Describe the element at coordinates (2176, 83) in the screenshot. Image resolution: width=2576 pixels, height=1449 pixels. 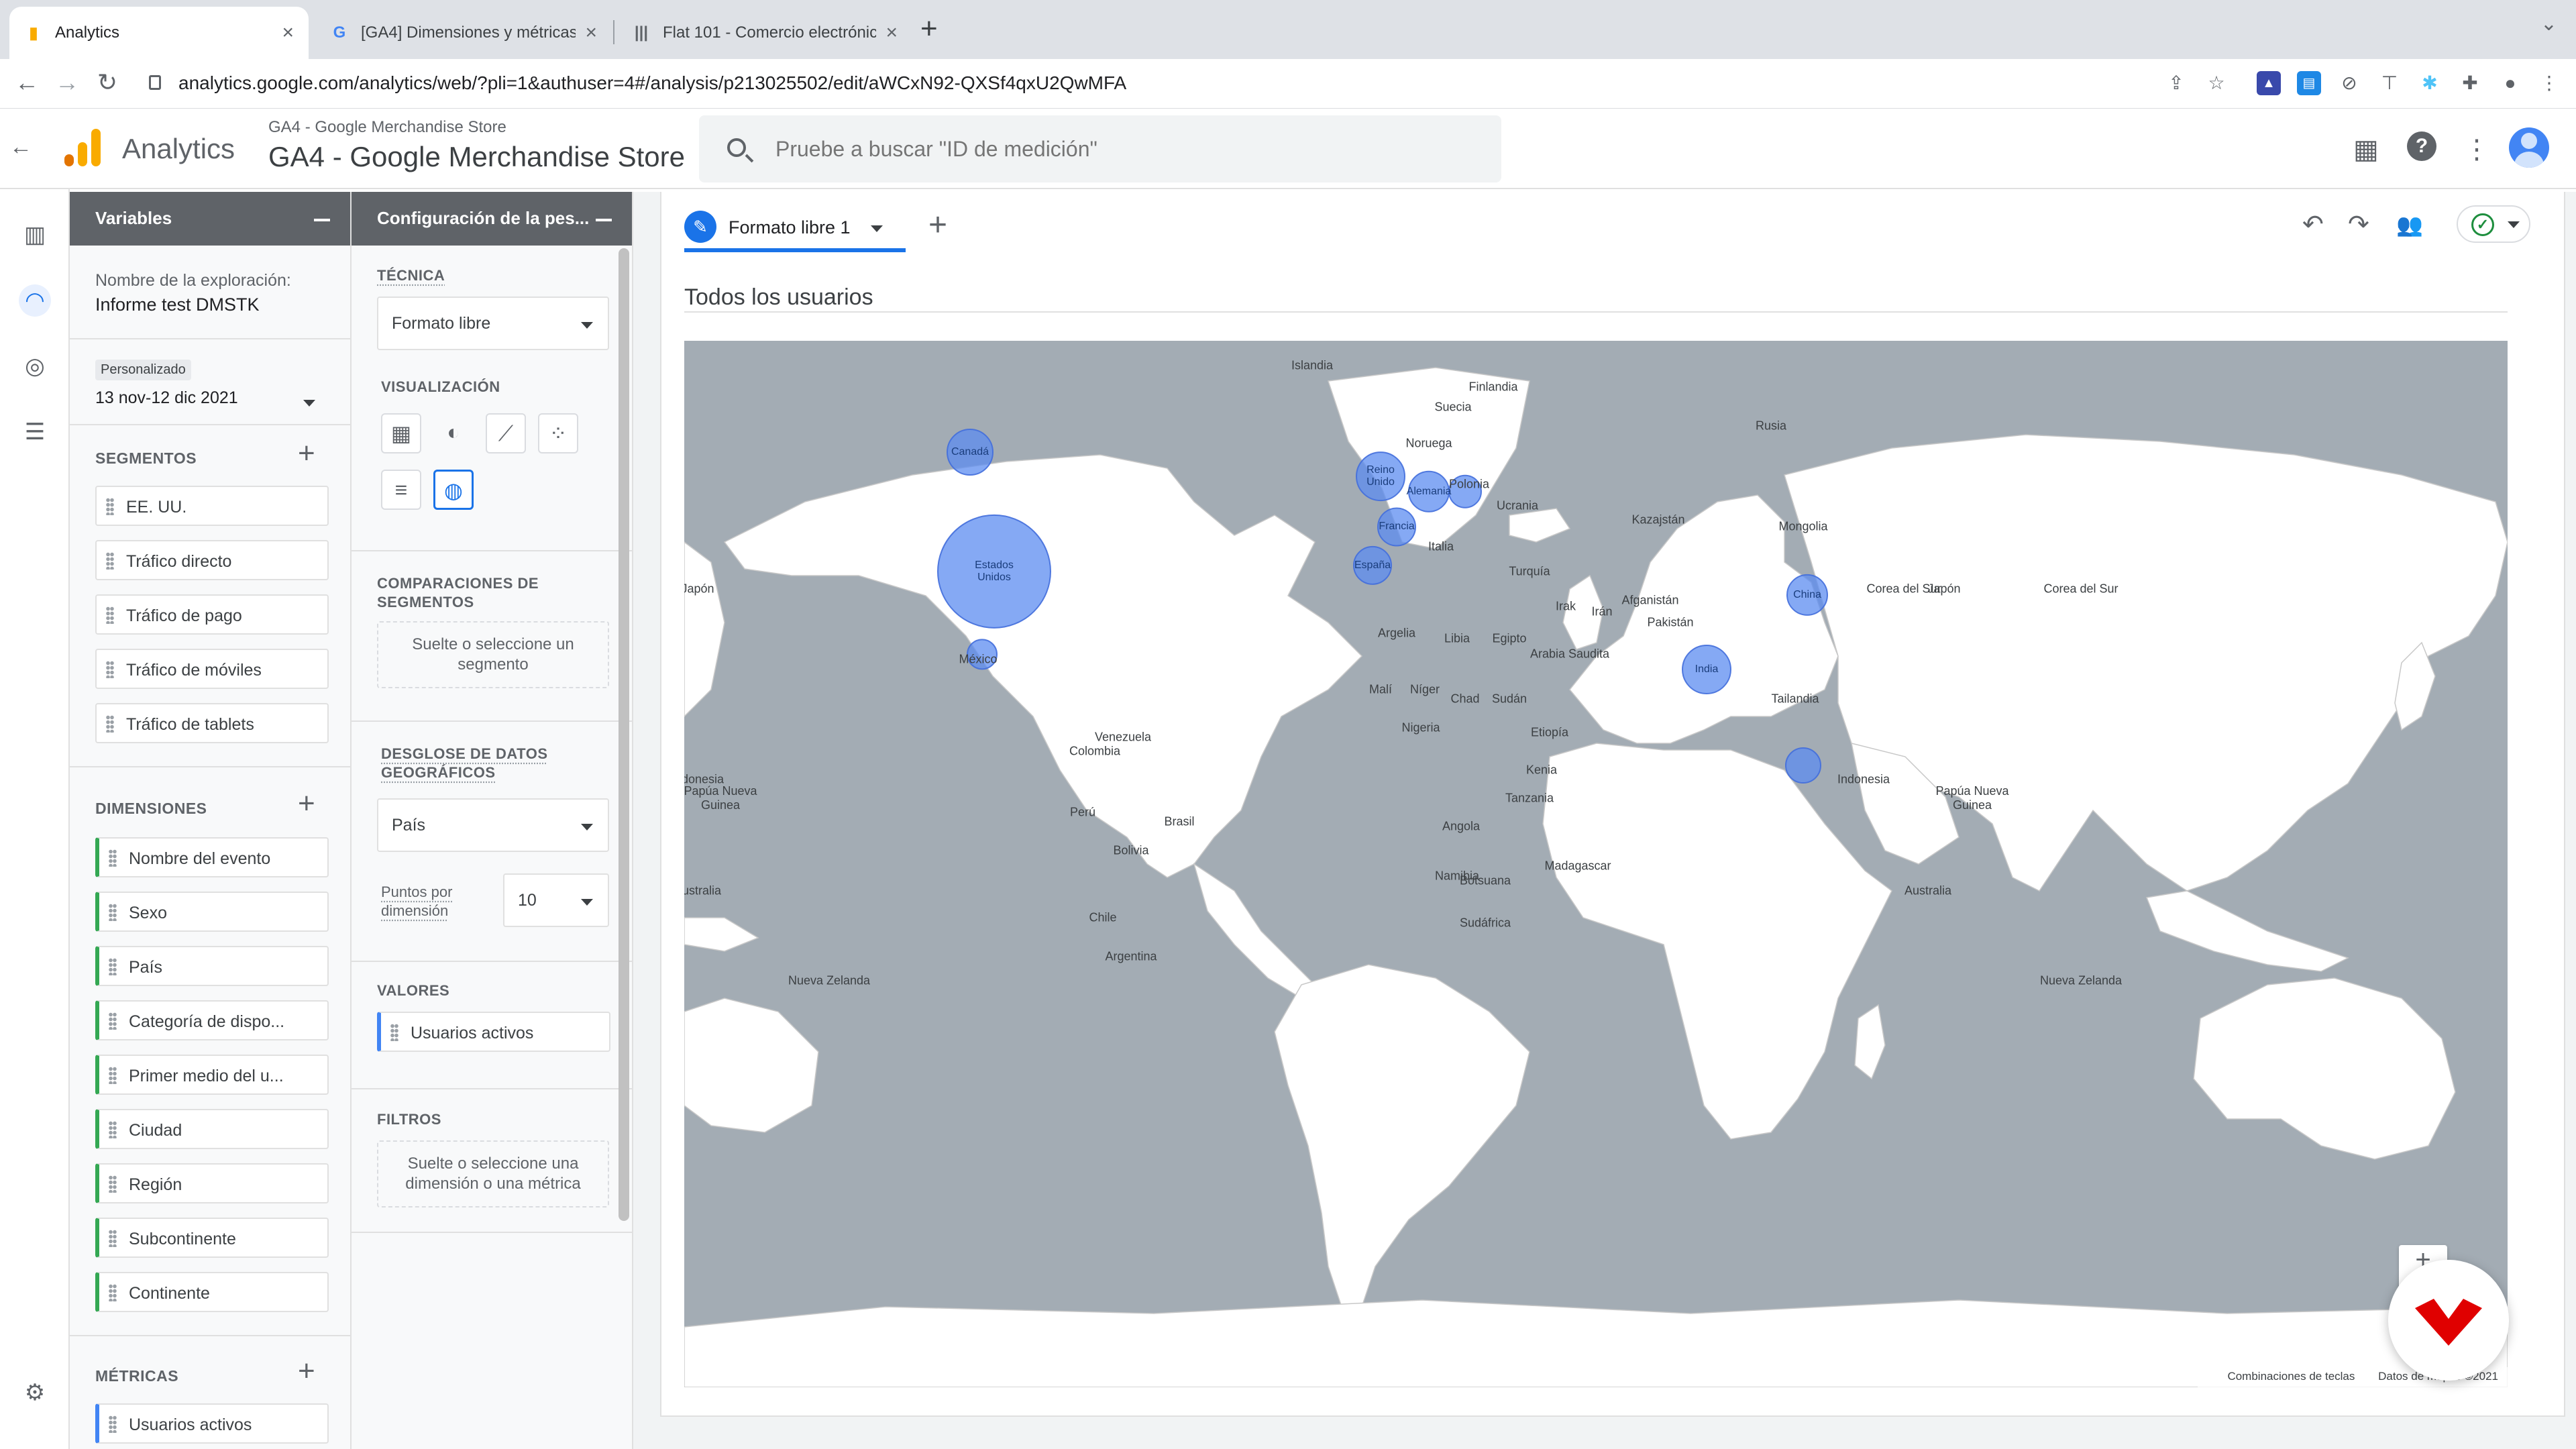
I see `share-icon: ⇪` at that location.